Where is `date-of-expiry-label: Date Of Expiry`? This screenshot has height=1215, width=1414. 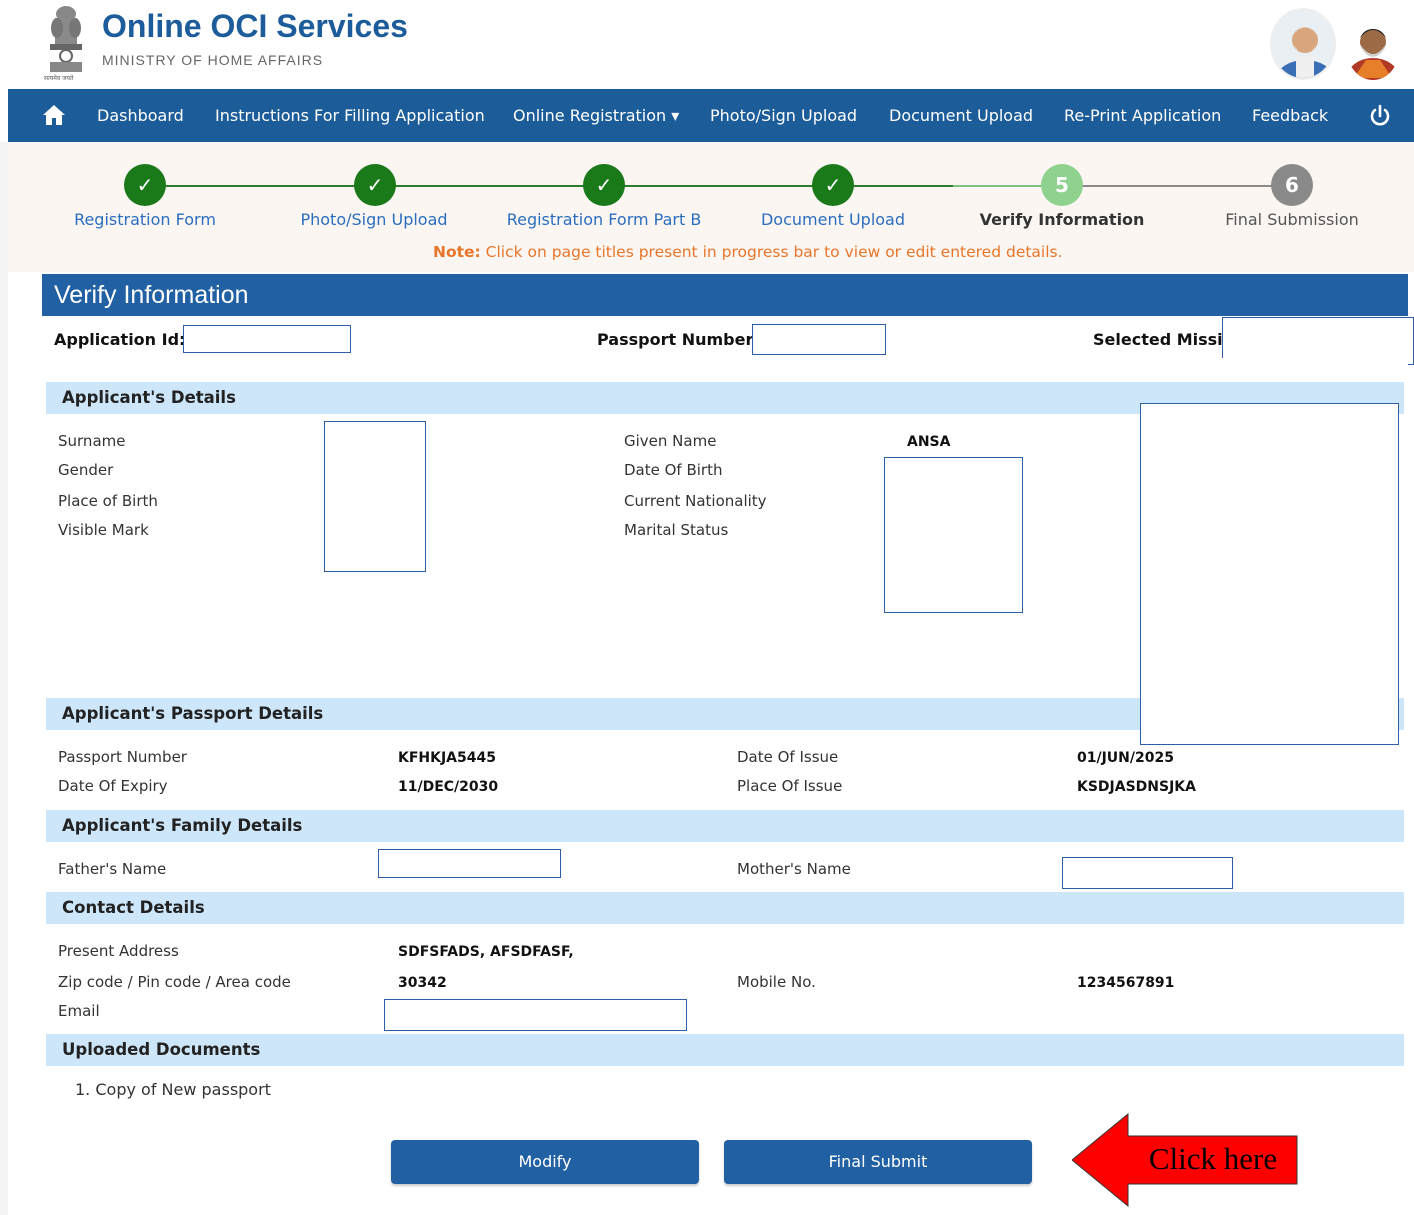
date-of-expiry-label: Date Of Expiry is located at coordinates (113, 786).